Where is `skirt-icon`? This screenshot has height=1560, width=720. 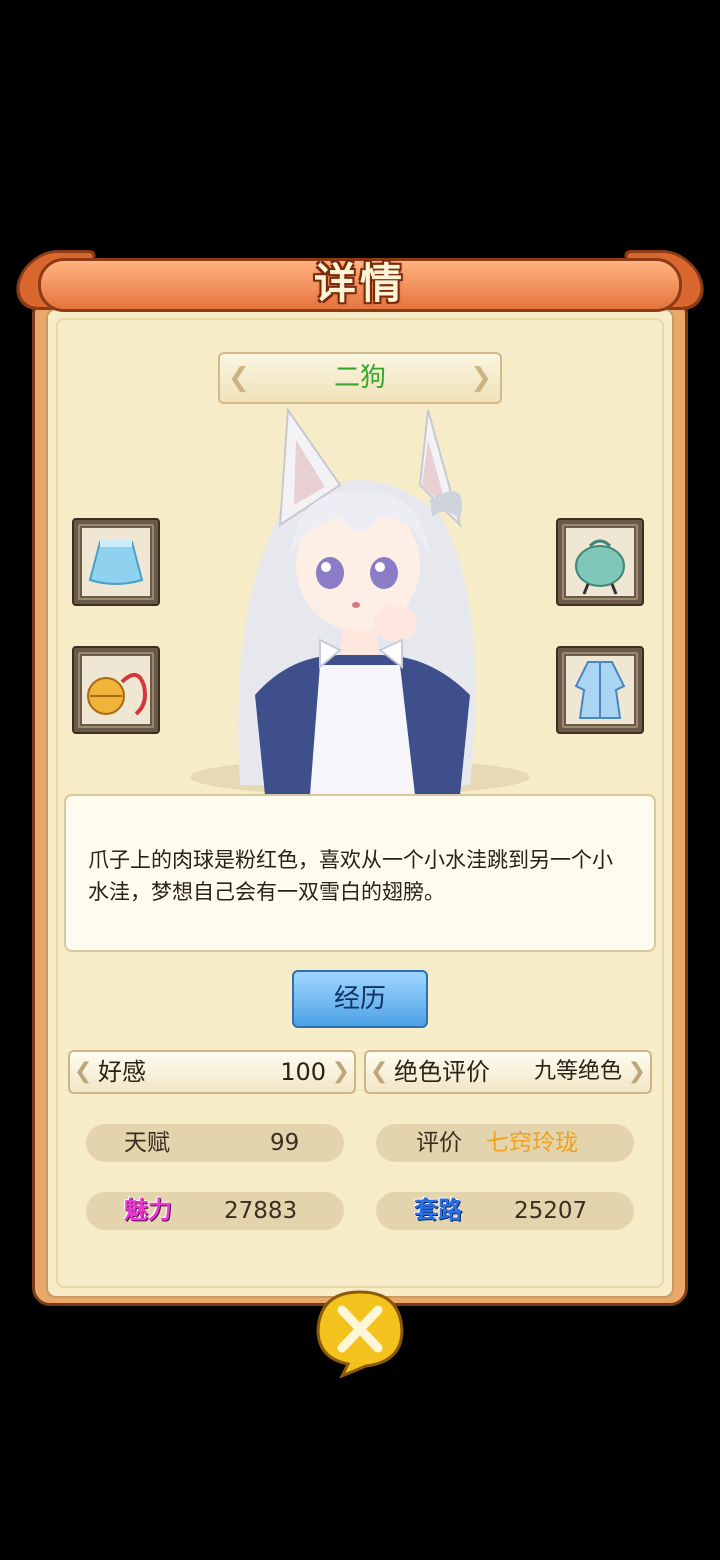
skirt-icon is located at coordinates (116, 562).